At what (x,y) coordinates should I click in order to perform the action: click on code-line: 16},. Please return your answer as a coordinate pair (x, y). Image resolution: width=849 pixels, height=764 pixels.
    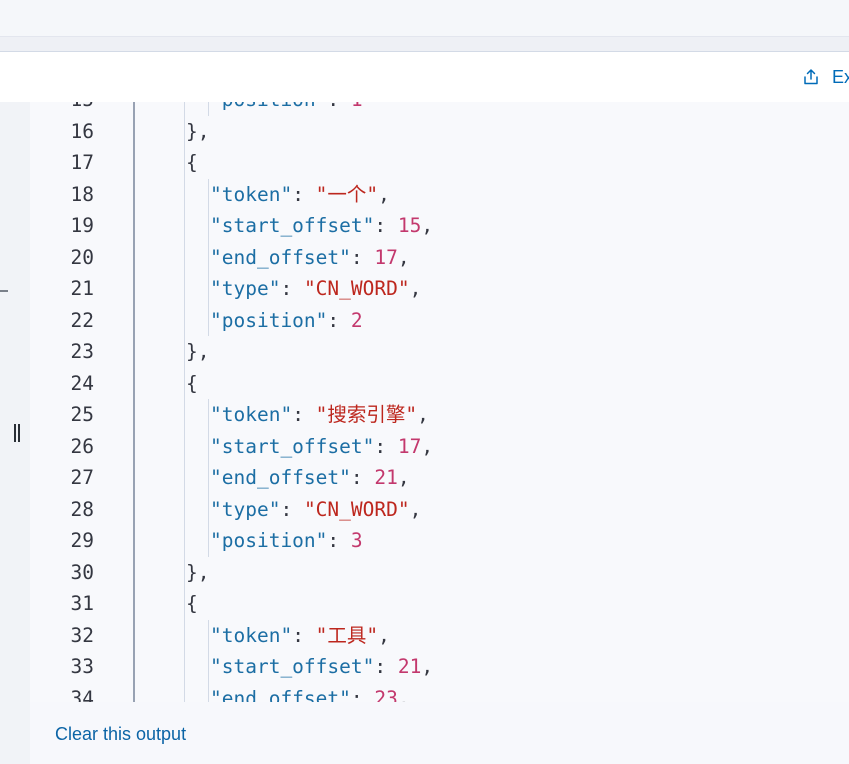
    Looking at the image, I should click on (439, 132).